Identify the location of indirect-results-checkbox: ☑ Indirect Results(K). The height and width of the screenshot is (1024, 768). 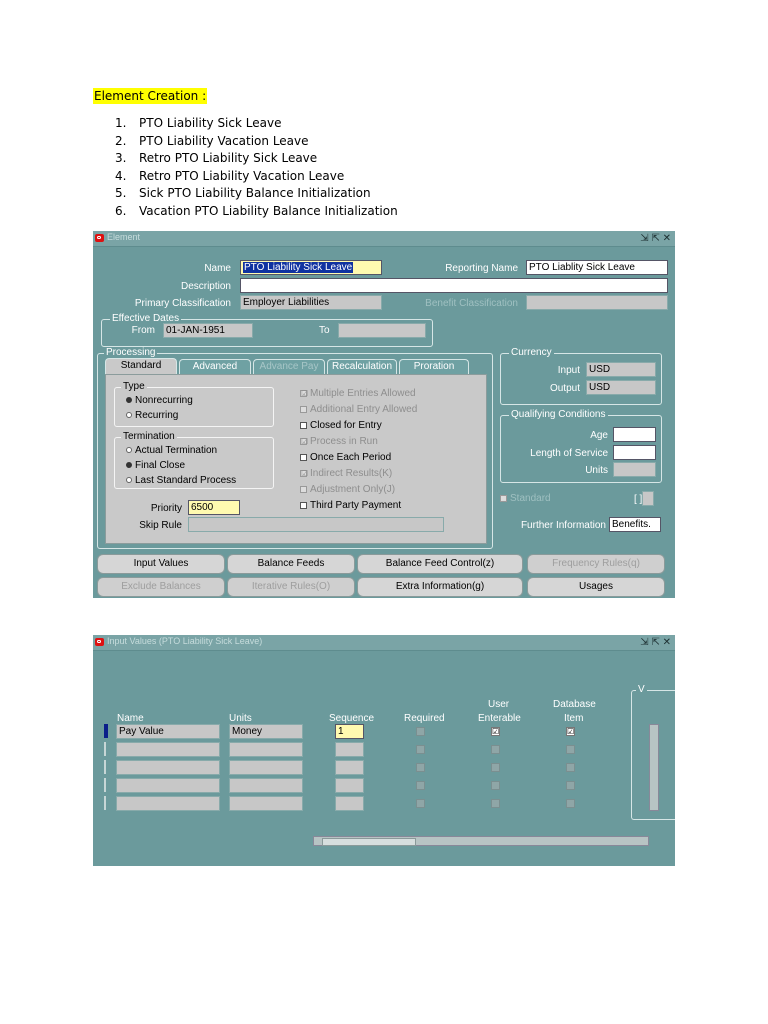
(346, 474).